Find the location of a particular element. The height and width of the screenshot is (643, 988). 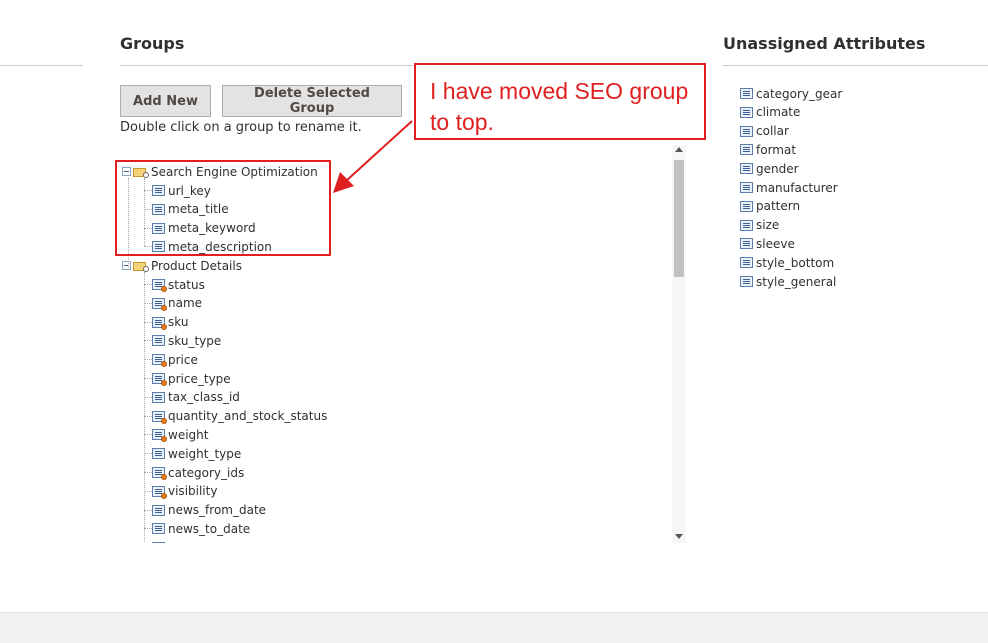

unassigned-attribute-item: pattern is located at coordinates (770, 206).